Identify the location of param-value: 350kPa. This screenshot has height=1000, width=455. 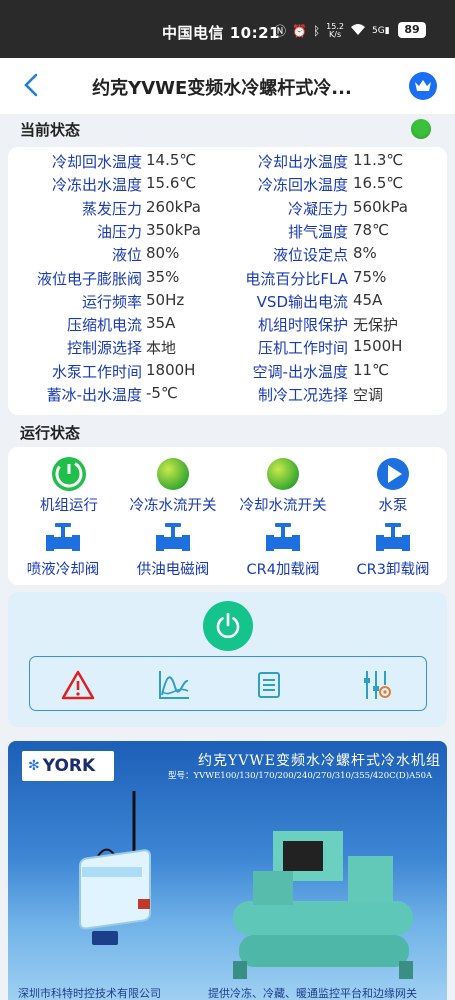
(173, 229).